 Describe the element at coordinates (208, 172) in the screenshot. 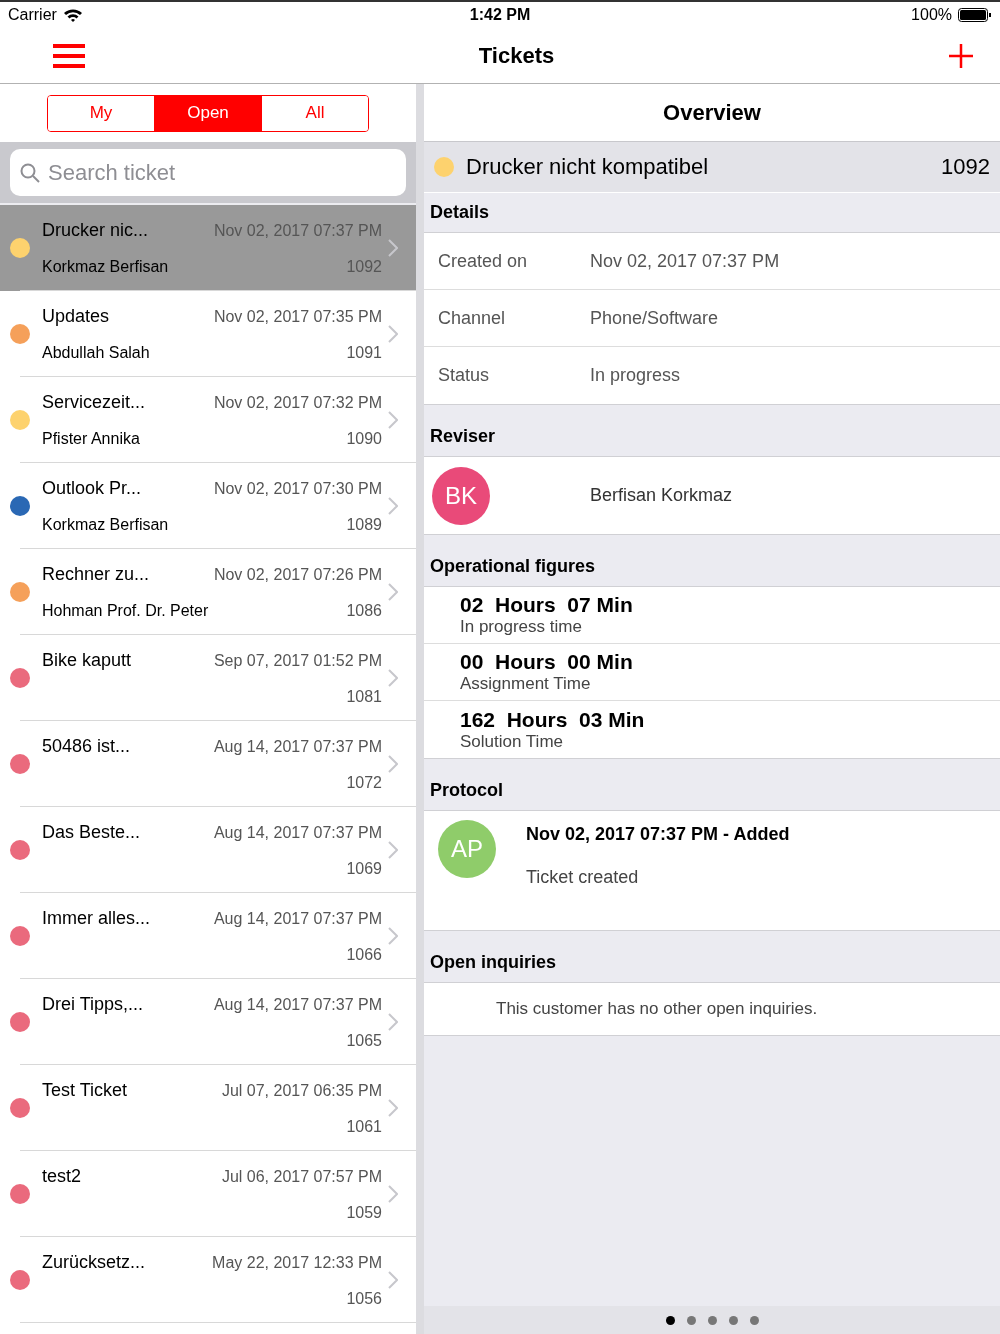

I see `search-field: Search ticket` at that location.